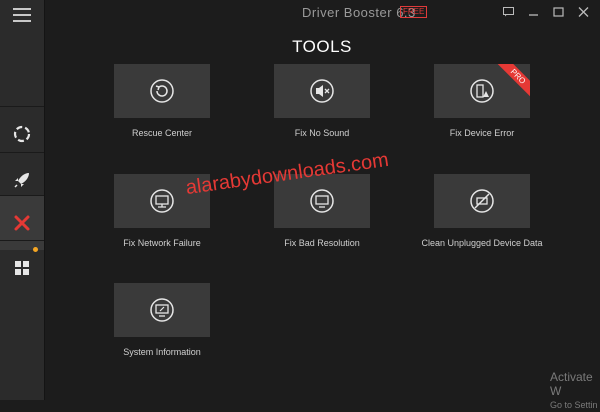  Describe the element at coordinates (512, 81) in the screenshot. I see `pro-badge: PRO` at that location.